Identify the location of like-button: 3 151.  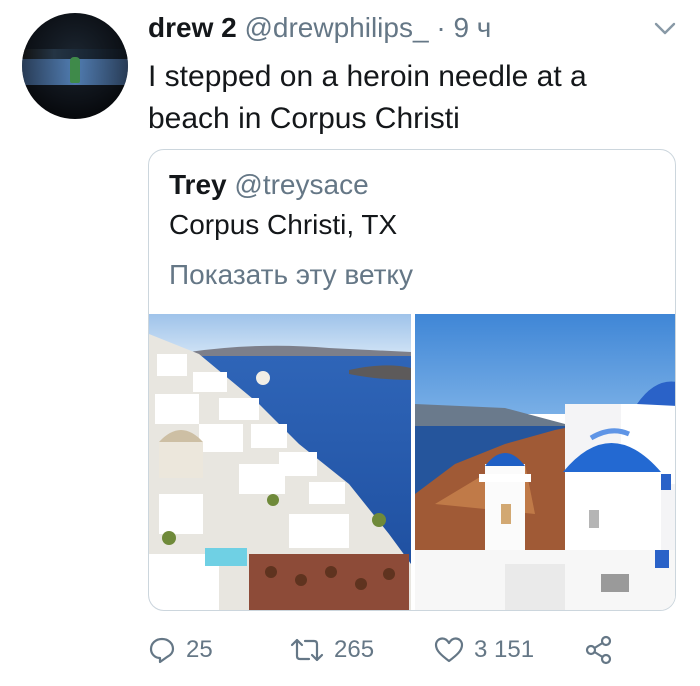
(484, 650).